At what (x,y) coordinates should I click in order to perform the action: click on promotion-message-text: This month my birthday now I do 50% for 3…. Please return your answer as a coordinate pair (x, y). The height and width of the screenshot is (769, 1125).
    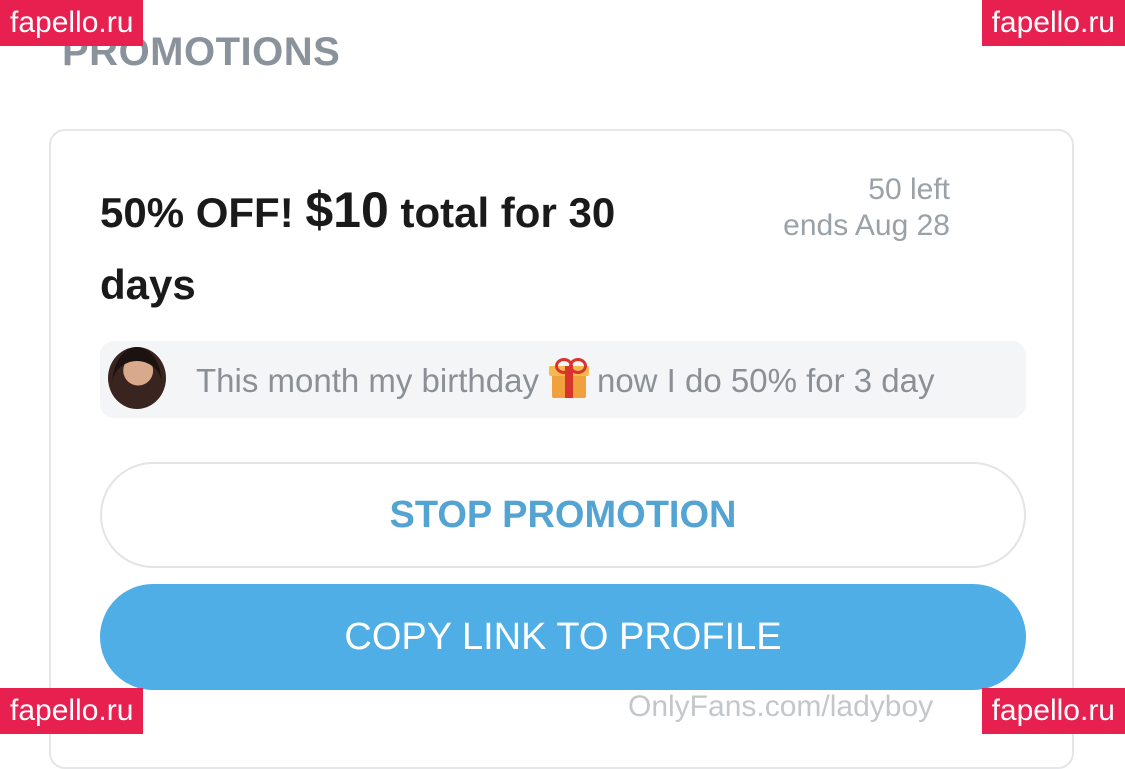
    Looking at the image, I should click on (565, 380).